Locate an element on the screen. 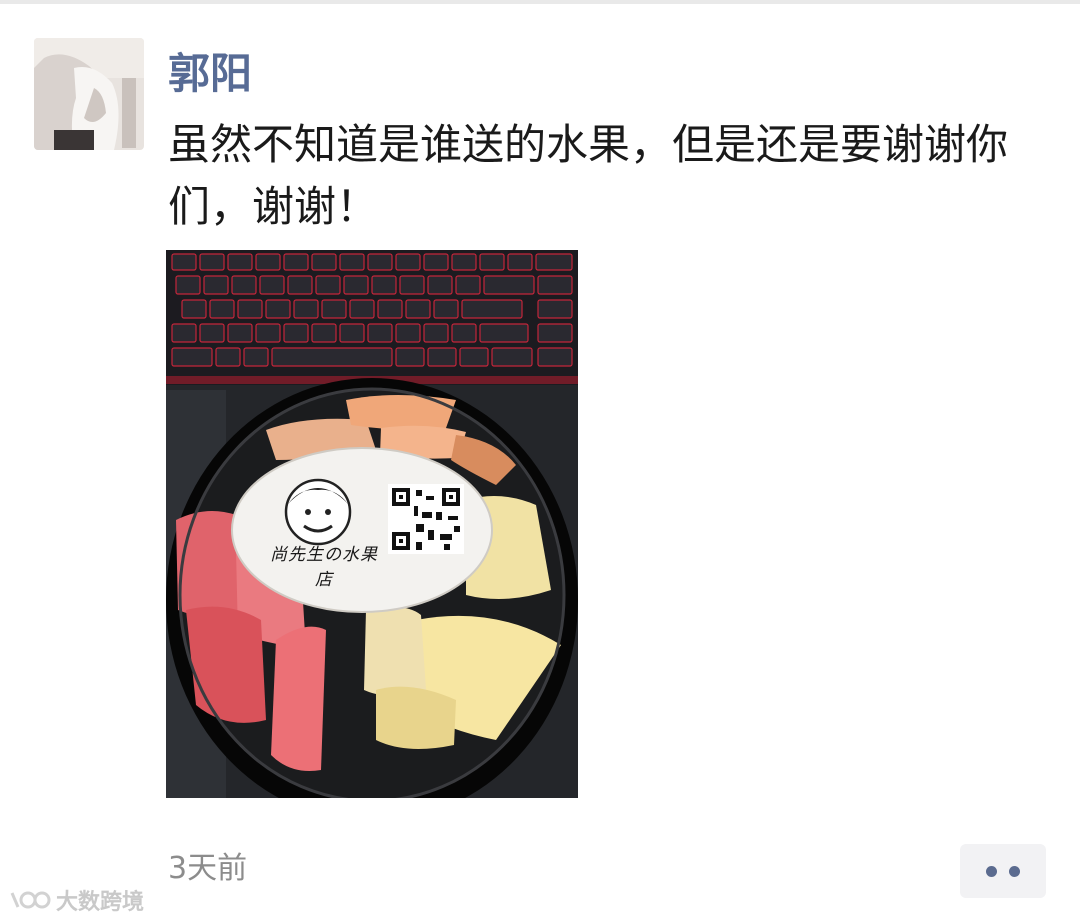 Image resolution: width=1080 pixels, height=918 pixels. watermark: 大数跨境 is located at coordinates (76, 900).